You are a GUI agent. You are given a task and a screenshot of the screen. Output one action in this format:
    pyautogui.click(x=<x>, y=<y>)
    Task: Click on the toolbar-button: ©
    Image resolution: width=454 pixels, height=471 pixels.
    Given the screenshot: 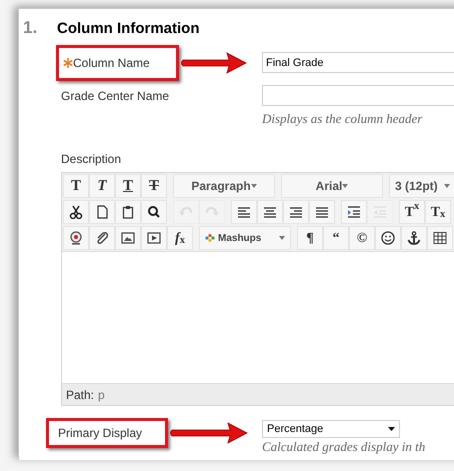 What is the action you would take?
    pyautogui.click(x=362, y=238)
    